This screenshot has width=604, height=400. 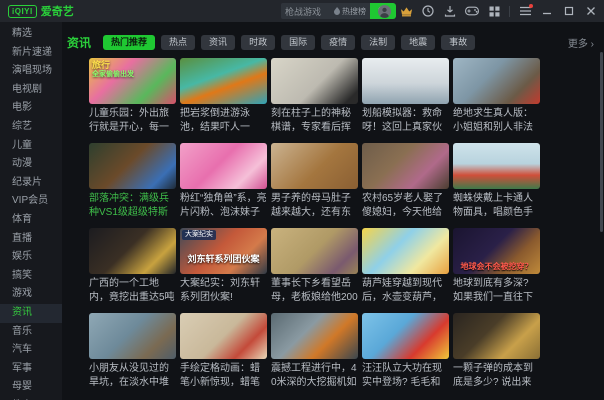 What do you see at coordinates (31, 164) in the screenshot?
I see `sidebar-item-动漫: 动漫` at bounding box center [31, 164].